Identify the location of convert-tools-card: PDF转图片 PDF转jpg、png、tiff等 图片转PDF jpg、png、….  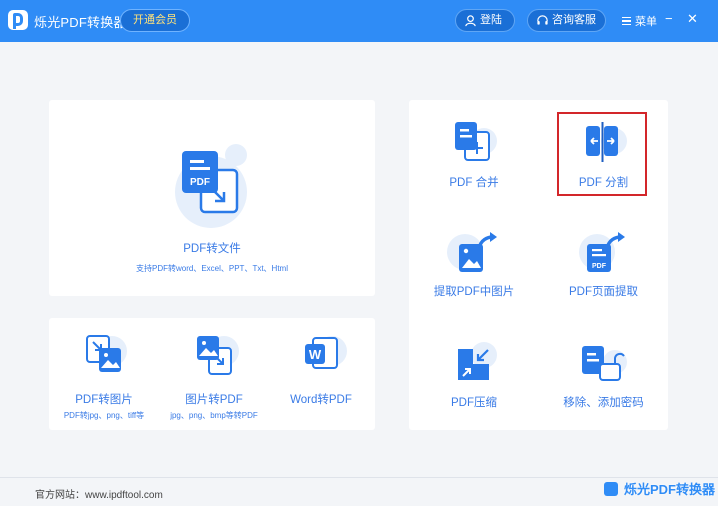
(212, 374).